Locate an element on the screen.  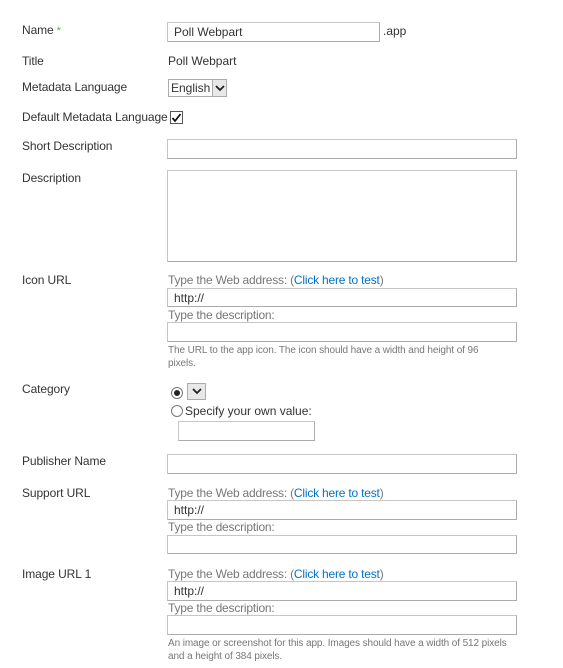
image-url-1-input is located at coordinates (342, 591).